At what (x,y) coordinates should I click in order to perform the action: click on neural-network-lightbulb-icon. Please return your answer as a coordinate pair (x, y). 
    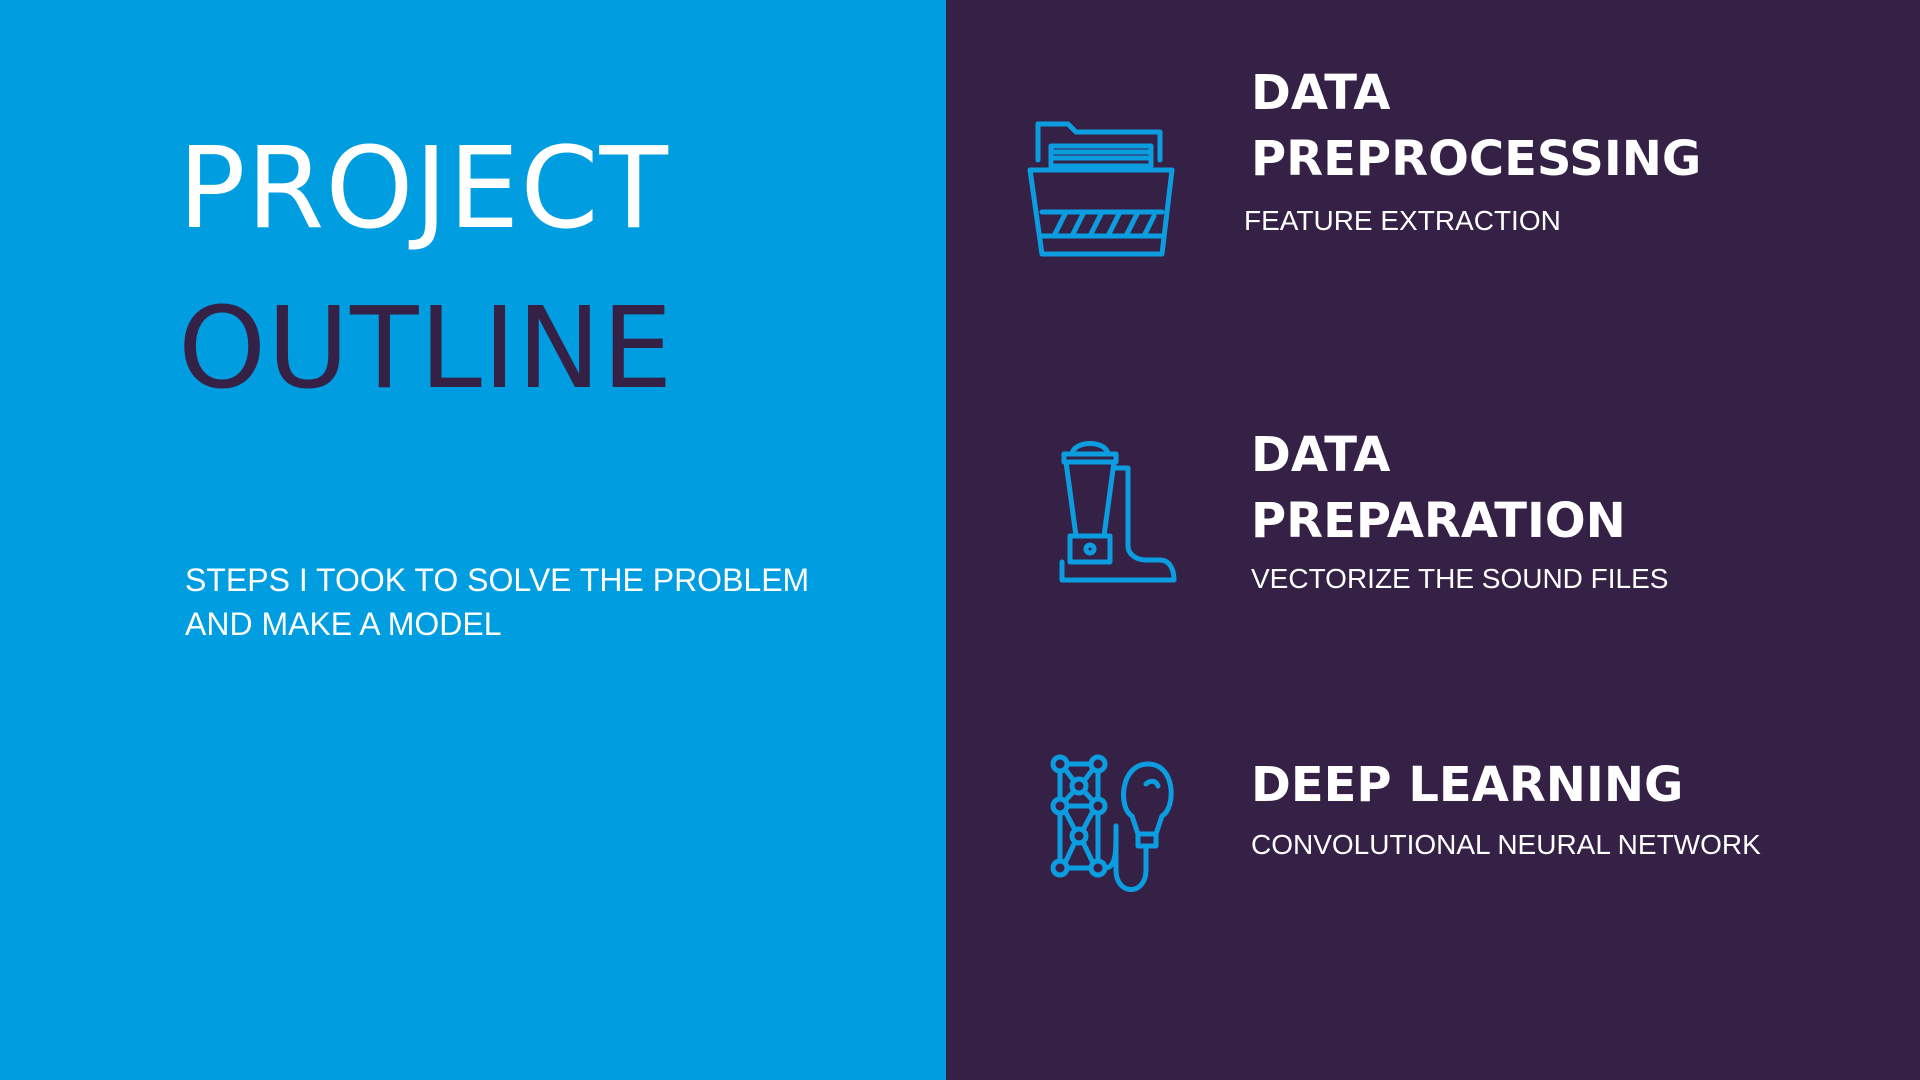
    Looking at the image, I should click on (1126, 825).